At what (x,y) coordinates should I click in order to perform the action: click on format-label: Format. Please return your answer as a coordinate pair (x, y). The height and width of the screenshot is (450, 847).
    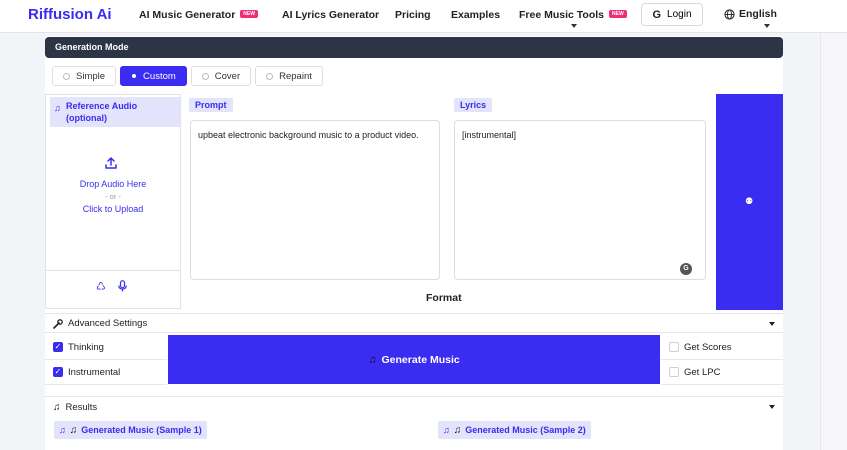
    Looking at the image, I should click on (444, 298).